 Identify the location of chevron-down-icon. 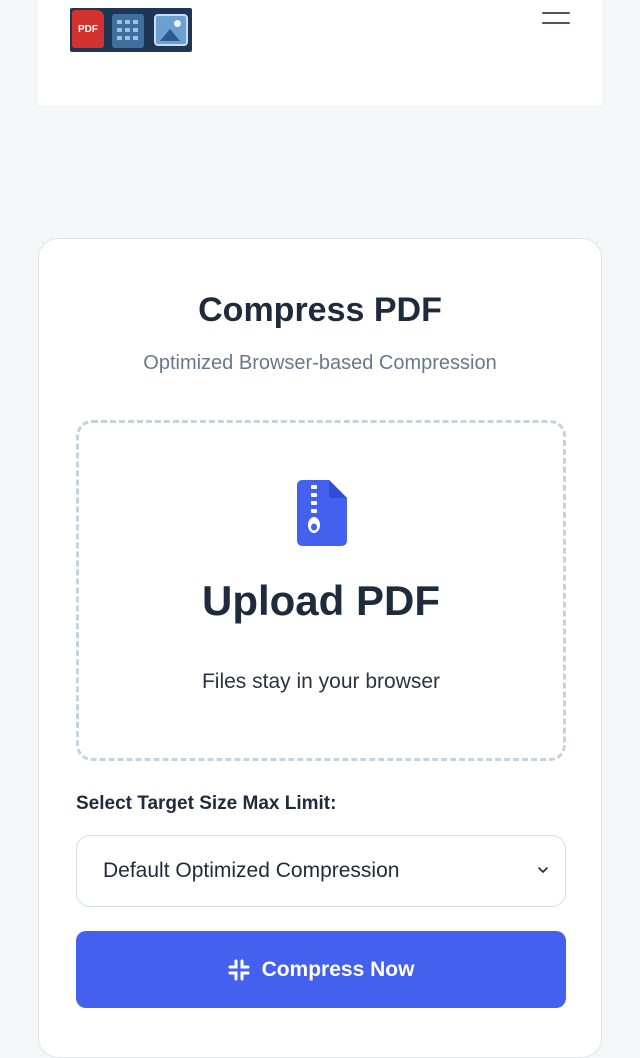
(543, 870).